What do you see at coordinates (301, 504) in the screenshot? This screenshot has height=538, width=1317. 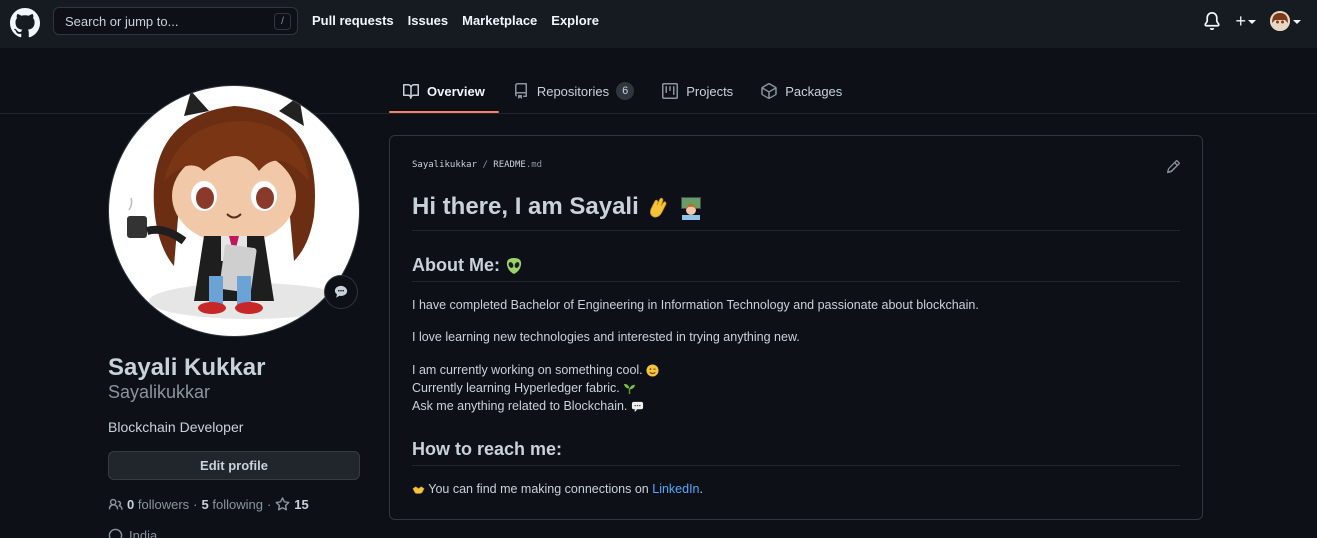 I see `stars-count: 15` at bounding box center [301, 504].